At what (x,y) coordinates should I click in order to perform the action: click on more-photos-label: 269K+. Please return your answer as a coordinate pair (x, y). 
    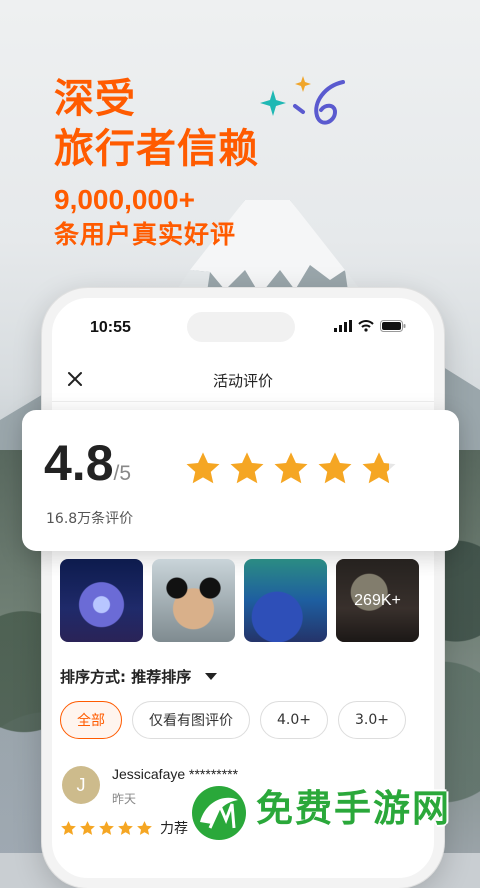
    Looking at the image, I should click on (377, 600).